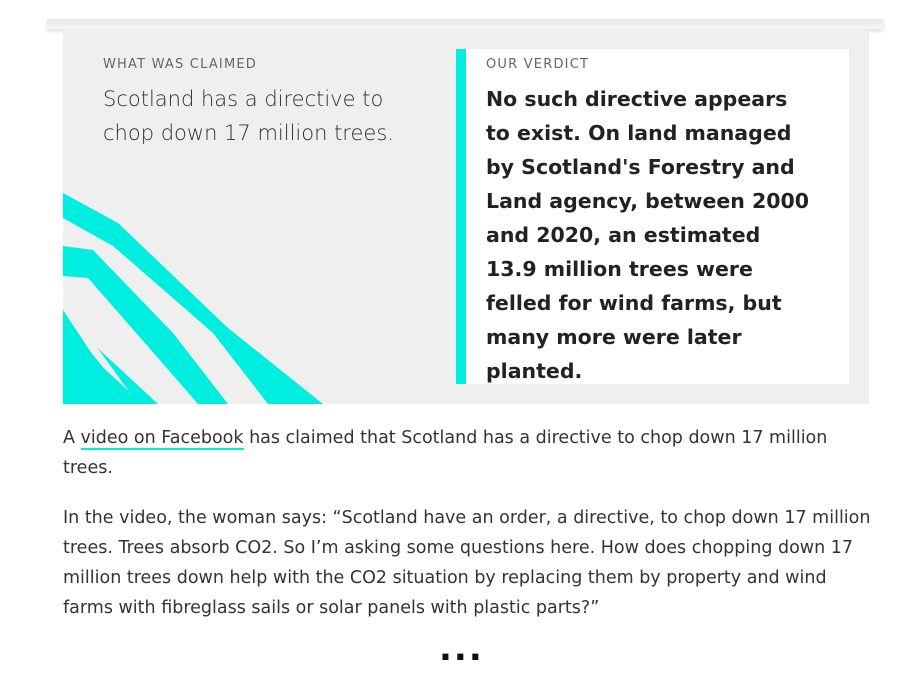 This screenshot has height=681, width=922. What do you see at coordinates (72, 438) in the screenshot?
I see `paragraph-prefix: A` at bounding box center [72, 438].